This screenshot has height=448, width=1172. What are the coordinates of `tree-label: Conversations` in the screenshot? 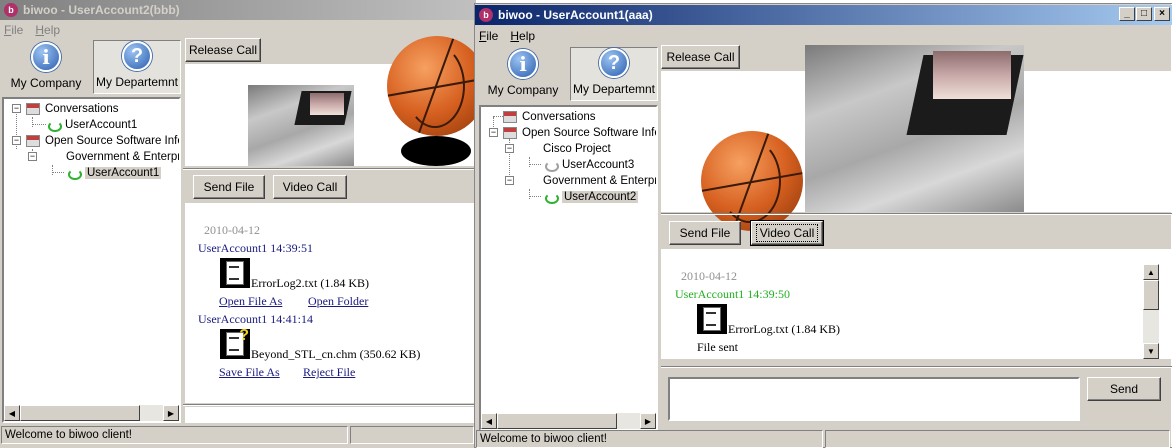 It's located at (82, 109).